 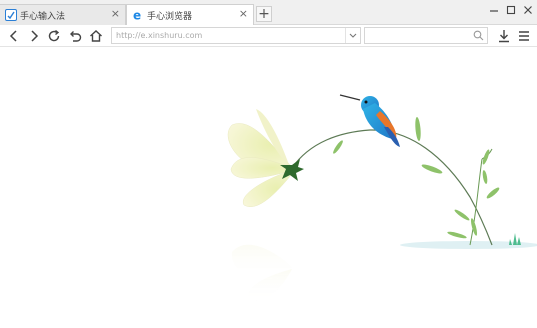 I want to click on maximize-icon, so click(x=511, y=10).